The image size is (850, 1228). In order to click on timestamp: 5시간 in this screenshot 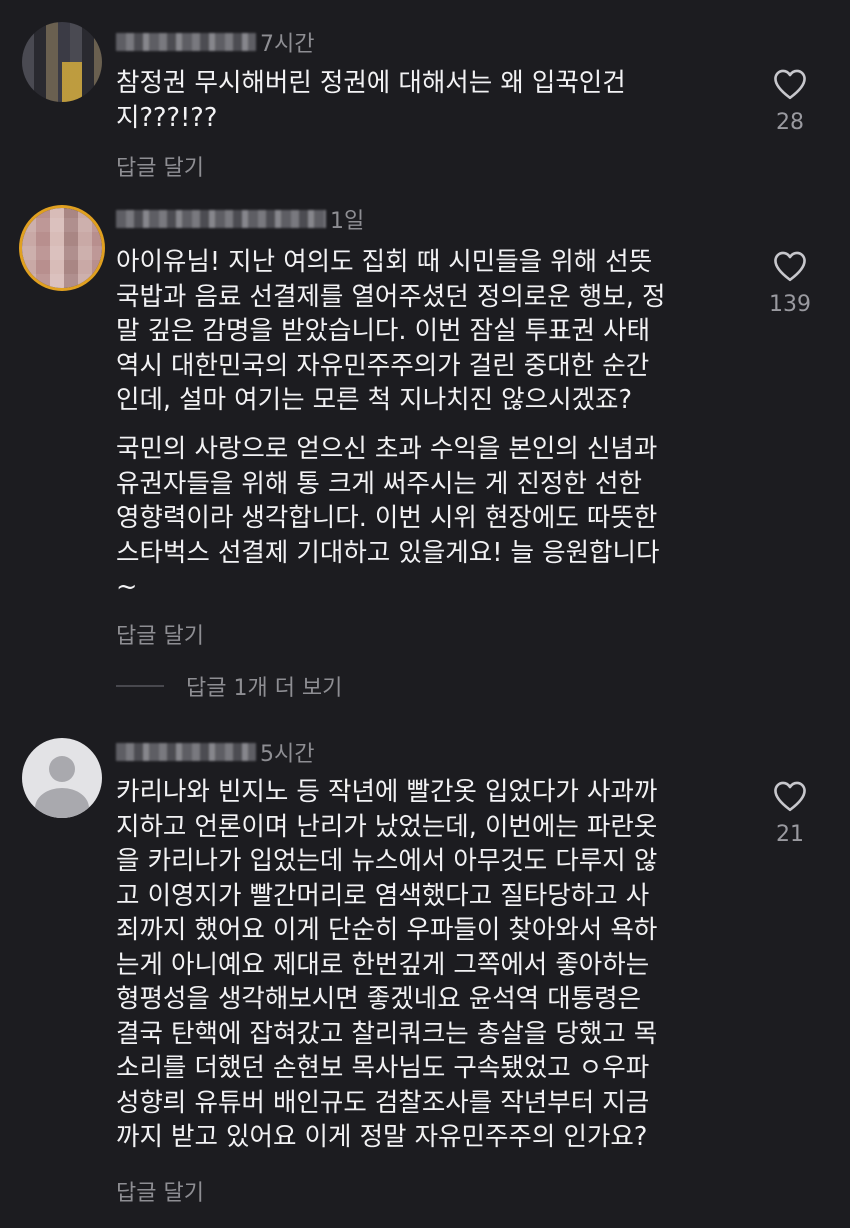, I will do `click(287, 754)`.